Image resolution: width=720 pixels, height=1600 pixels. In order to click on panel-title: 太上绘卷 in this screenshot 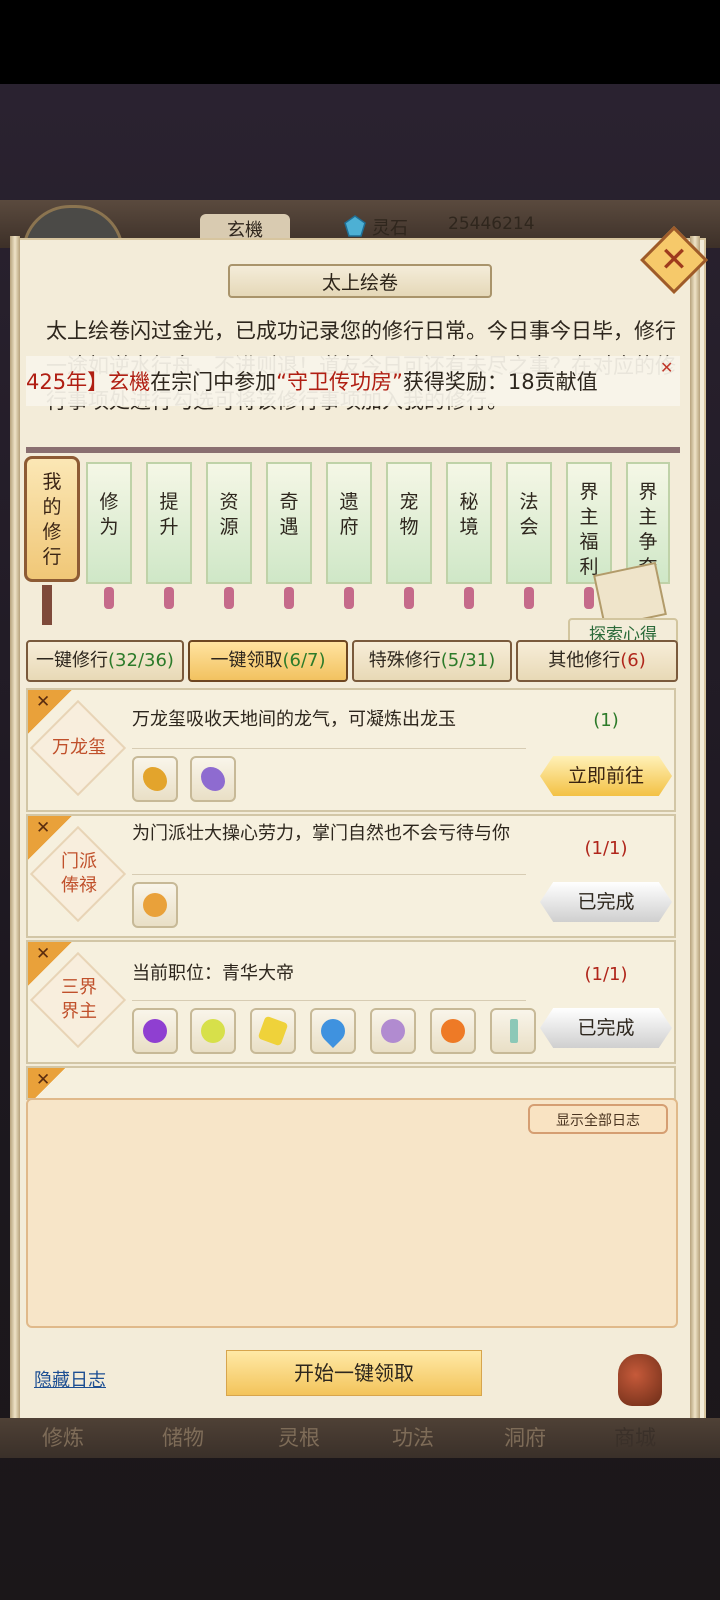, I will do `click(359, 283)`.